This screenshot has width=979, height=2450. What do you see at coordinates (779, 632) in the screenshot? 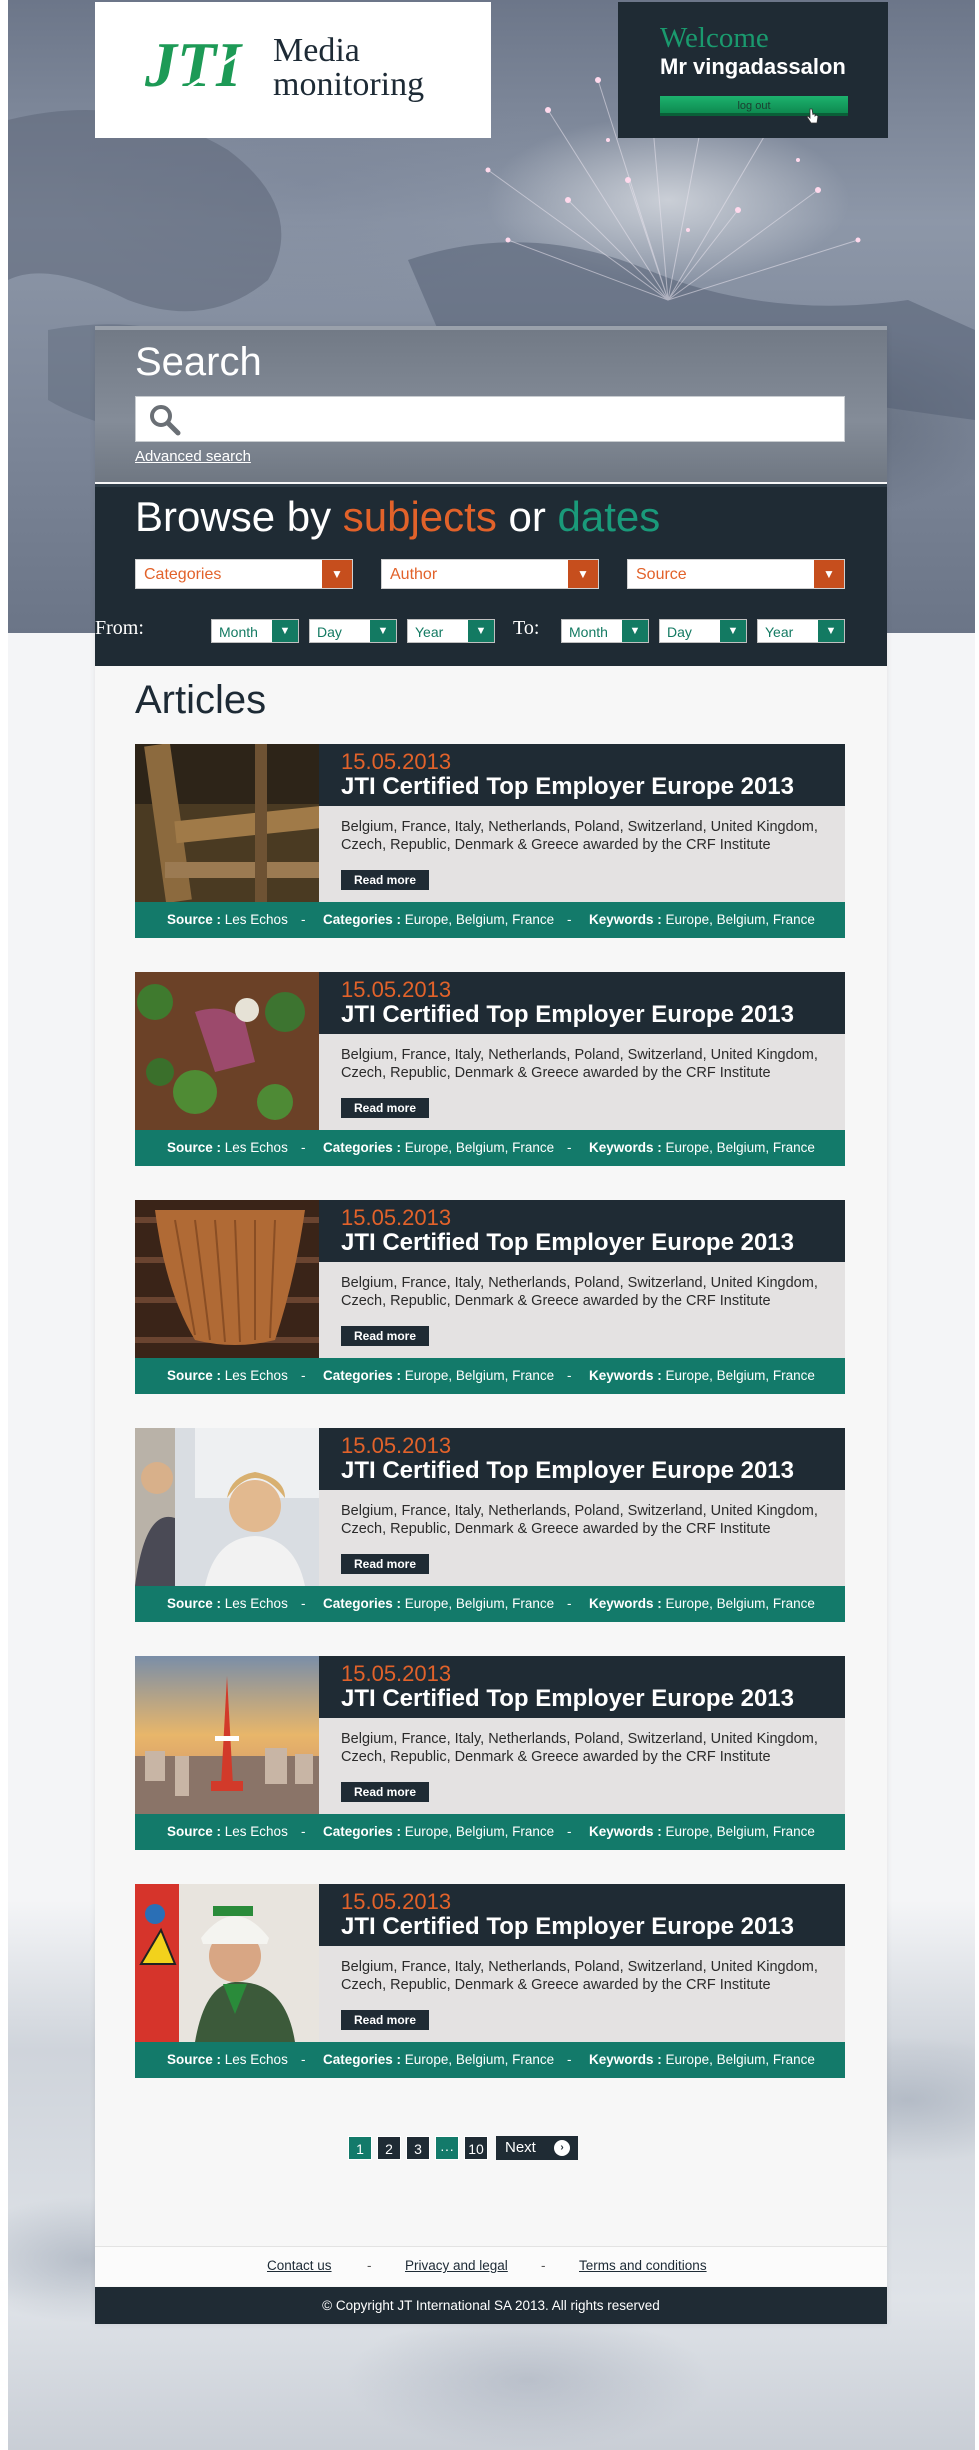
I see `to-year-label: Year` at bounding box center [779, 632].